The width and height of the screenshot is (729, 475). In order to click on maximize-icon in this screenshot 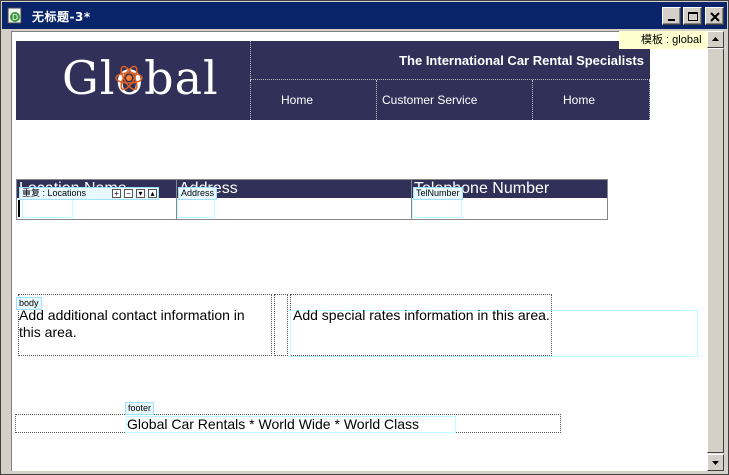, I will do `click(693, 16)`.